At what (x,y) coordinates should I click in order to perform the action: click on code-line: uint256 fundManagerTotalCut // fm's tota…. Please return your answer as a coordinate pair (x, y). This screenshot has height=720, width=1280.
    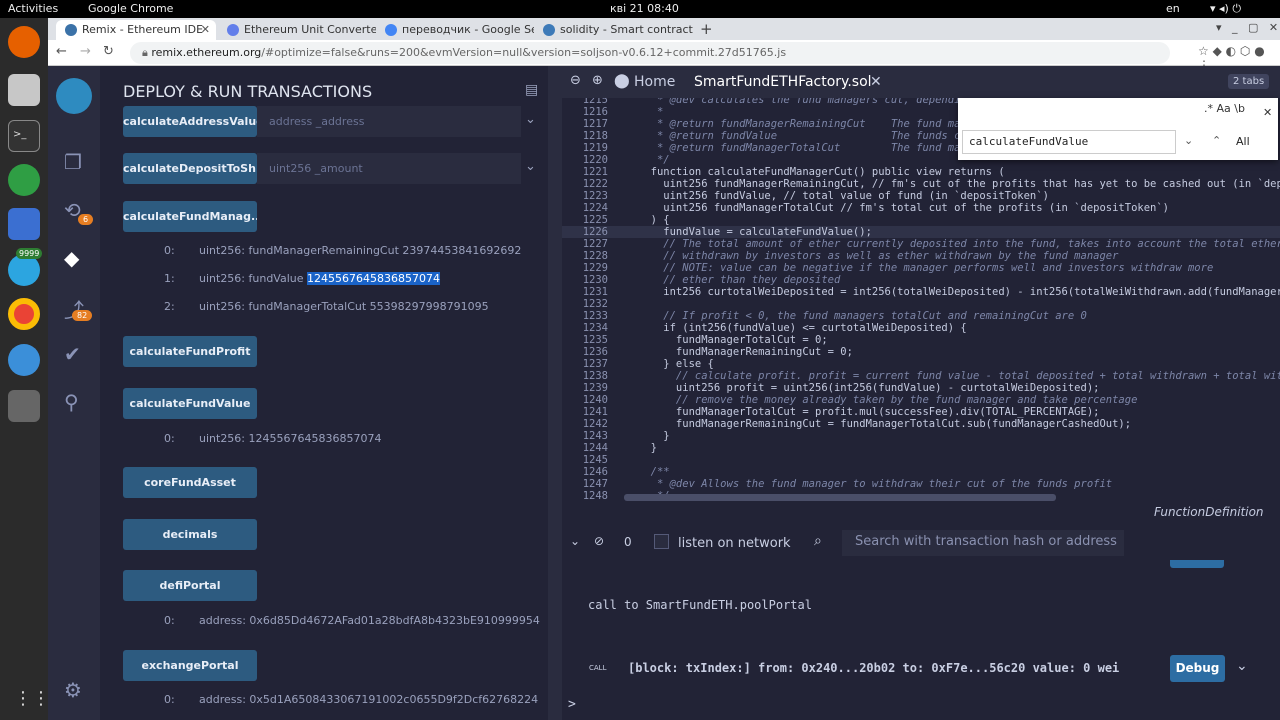
    Looking at the image, I should click on (904, 208).